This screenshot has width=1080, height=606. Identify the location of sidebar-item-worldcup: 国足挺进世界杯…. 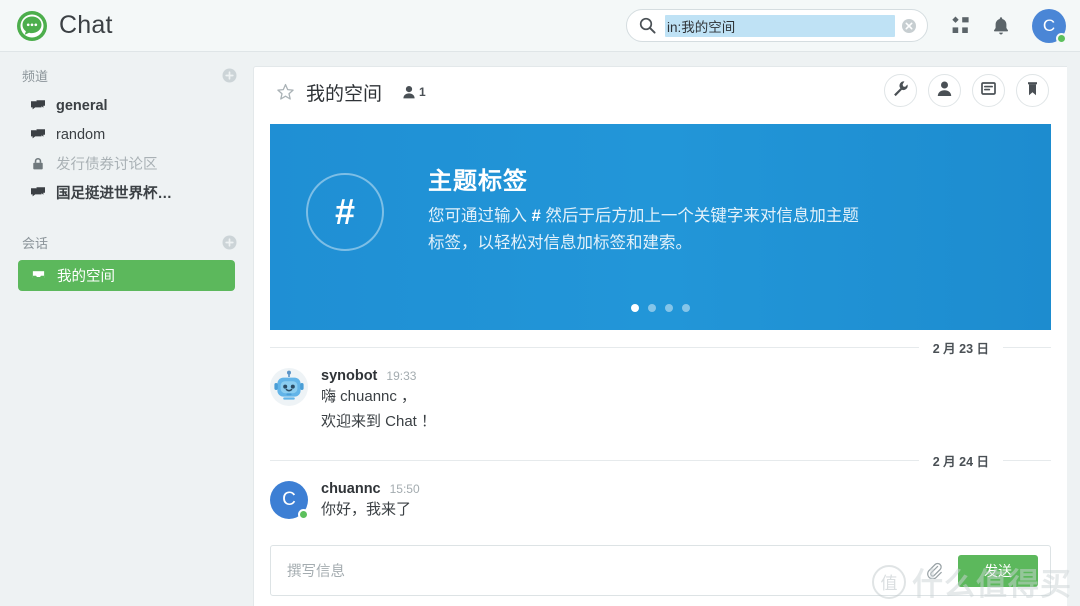
(126, 192).